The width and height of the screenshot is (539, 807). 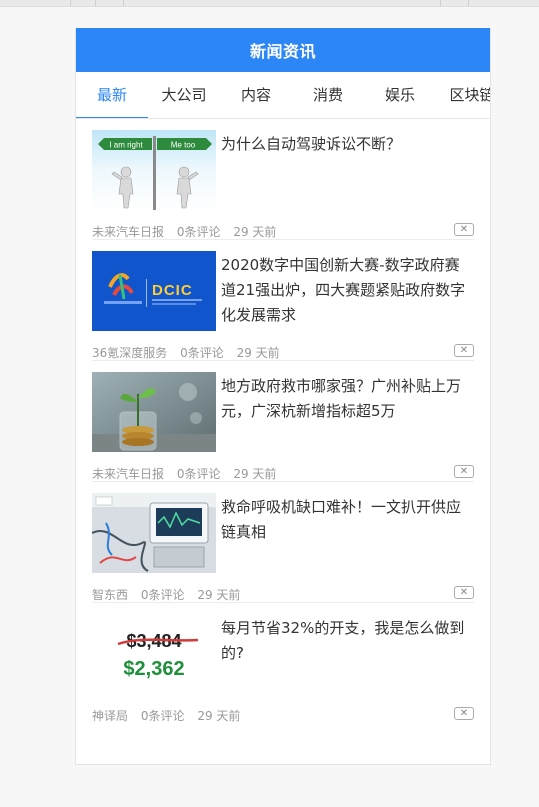 I want to click on people-signs-image: I am right Me too, so click(x=154, y=170).